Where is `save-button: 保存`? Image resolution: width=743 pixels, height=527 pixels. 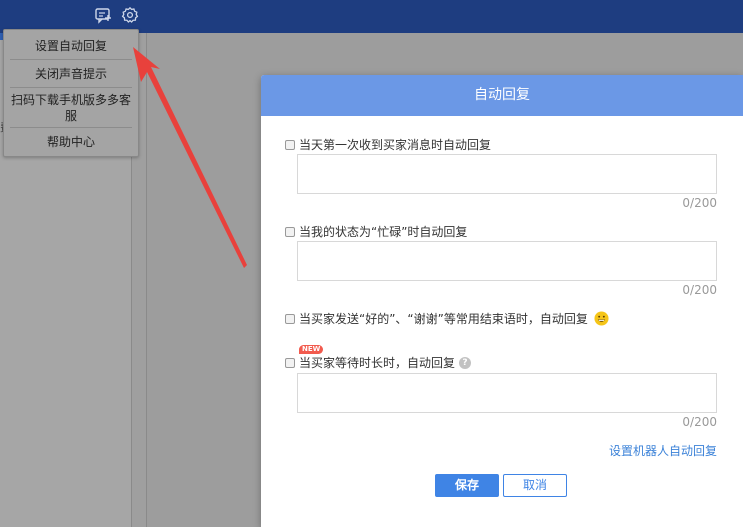 save-button: 保存 is located at coordinates (467, 485).